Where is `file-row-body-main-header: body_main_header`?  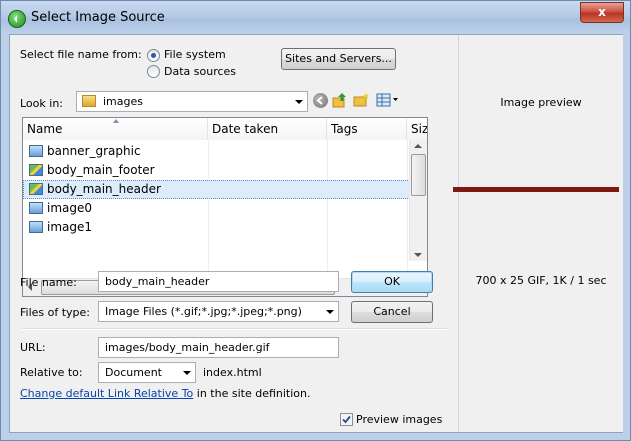
file-row-body-main-header: body_main_header is located at coordinates (219, 189).